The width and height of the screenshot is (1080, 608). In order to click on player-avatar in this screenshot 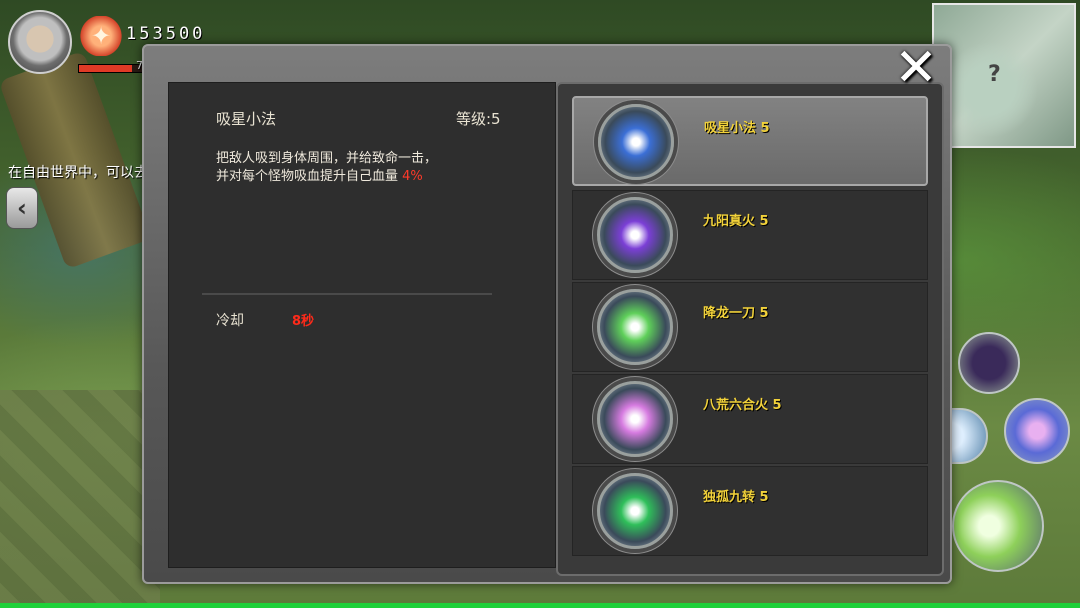, I will do `click(40, 42)`.